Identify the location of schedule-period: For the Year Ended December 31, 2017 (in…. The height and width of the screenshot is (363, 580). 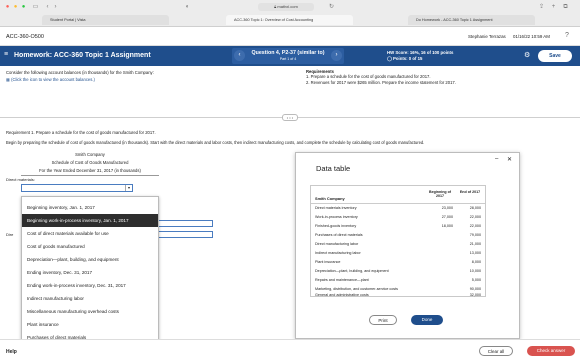
(90, 170).